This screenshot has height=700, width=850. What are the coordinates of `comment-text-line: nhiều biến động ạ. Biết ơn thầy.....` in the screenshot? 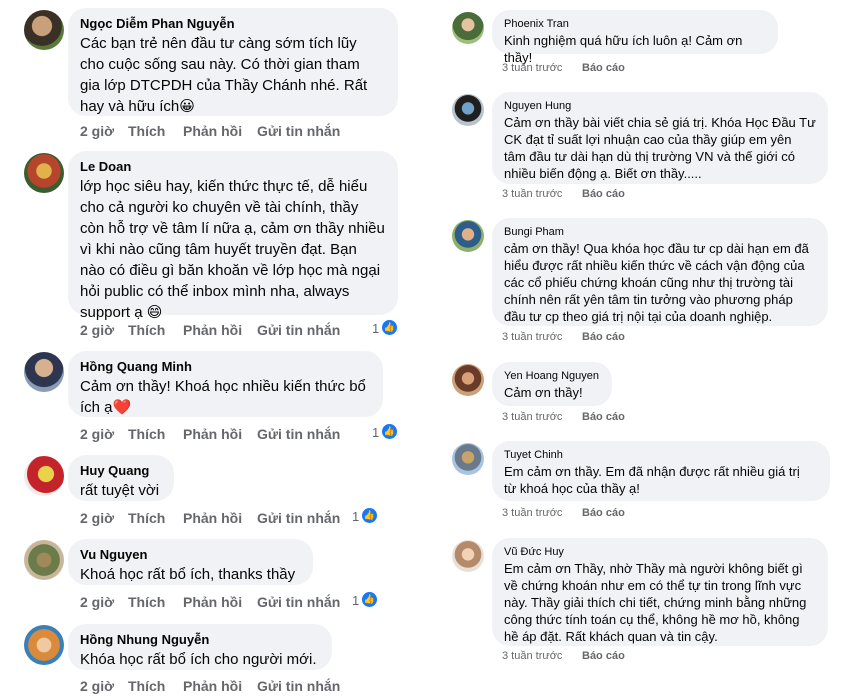 It's located at (603, 173).